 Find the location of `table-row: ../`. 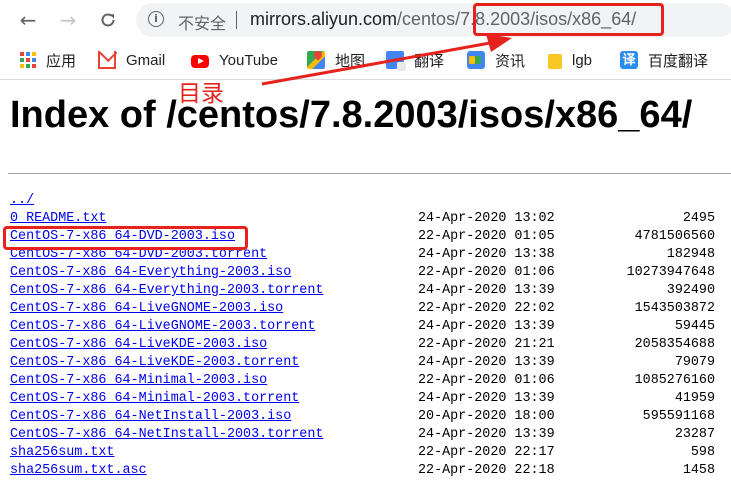

table-row: ../ is located at coordinates (370, 201).